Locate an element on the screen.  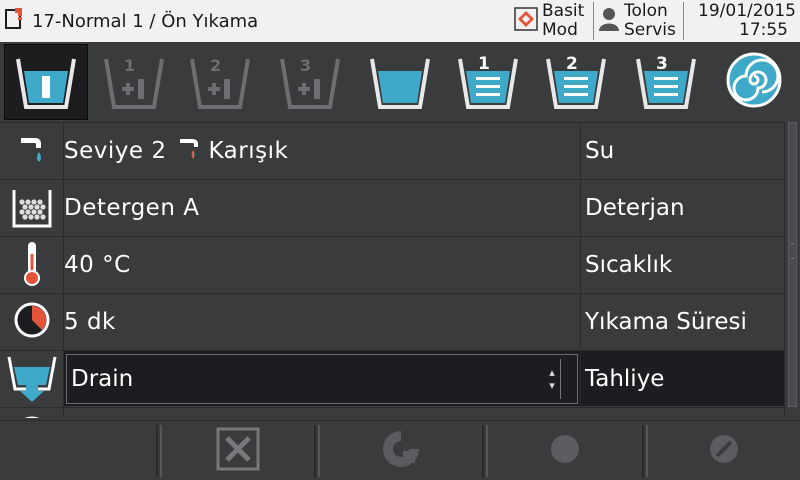
list-scrollbar is located at coordinates (792, 270).